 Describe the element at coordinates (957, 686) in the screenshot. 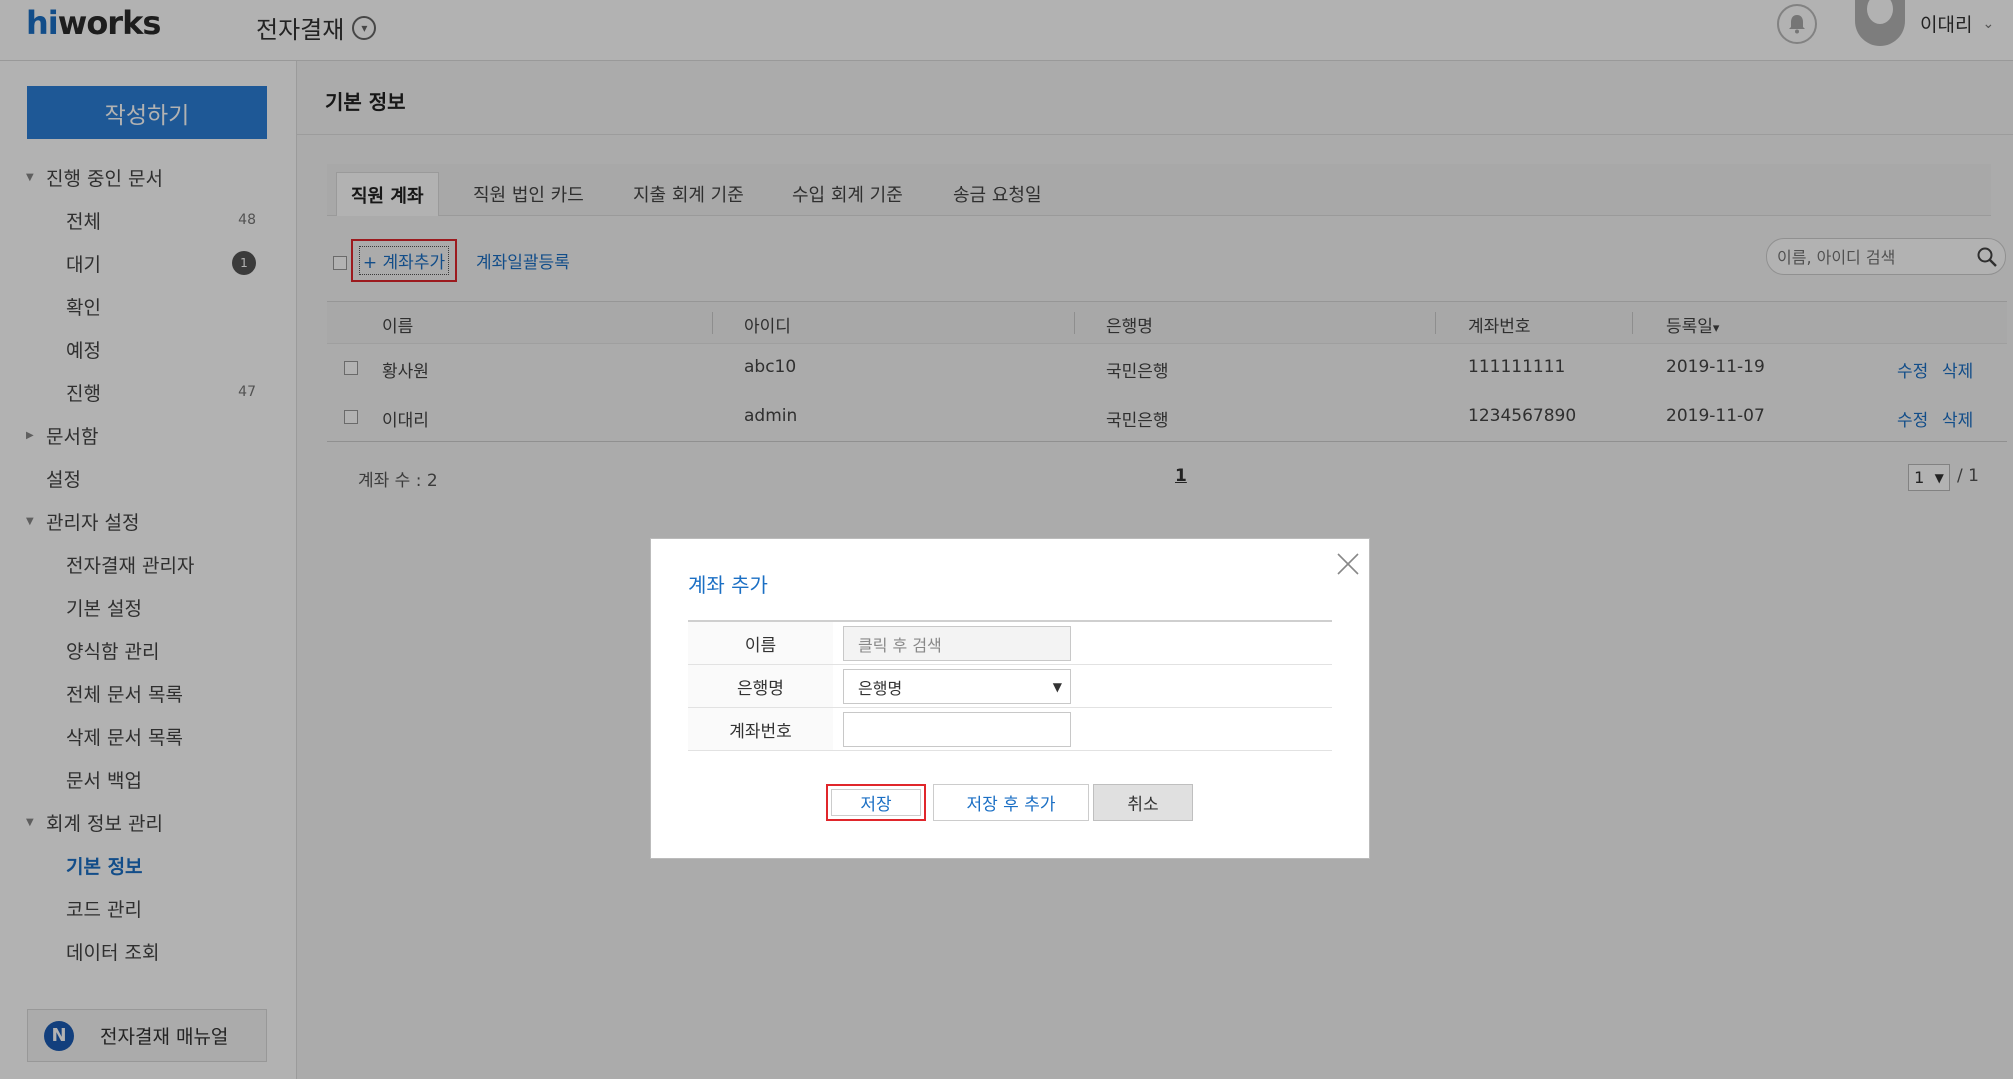

I see `bank-select: 은행명 ▼` at that location.